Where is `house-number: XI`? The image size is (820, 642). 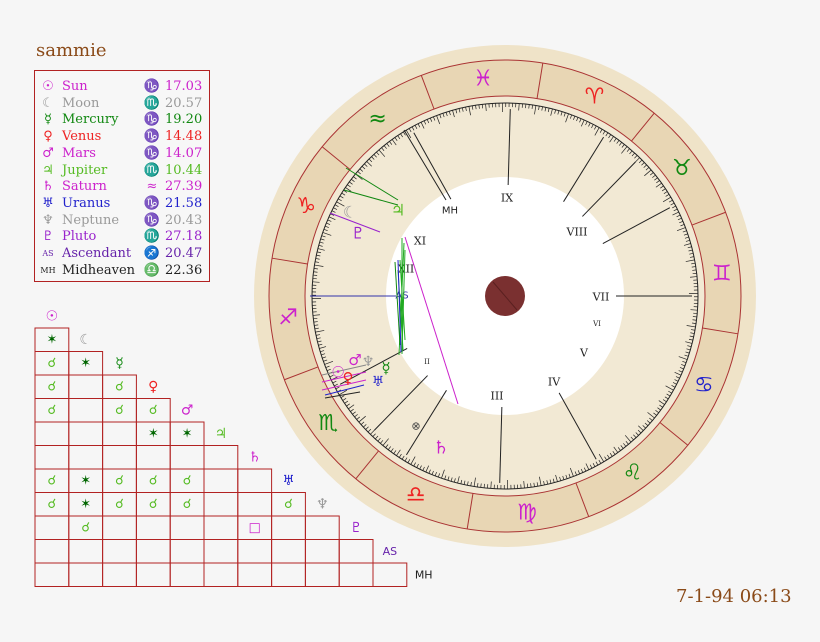 house-number: XI is located at coordinates (420, 241).